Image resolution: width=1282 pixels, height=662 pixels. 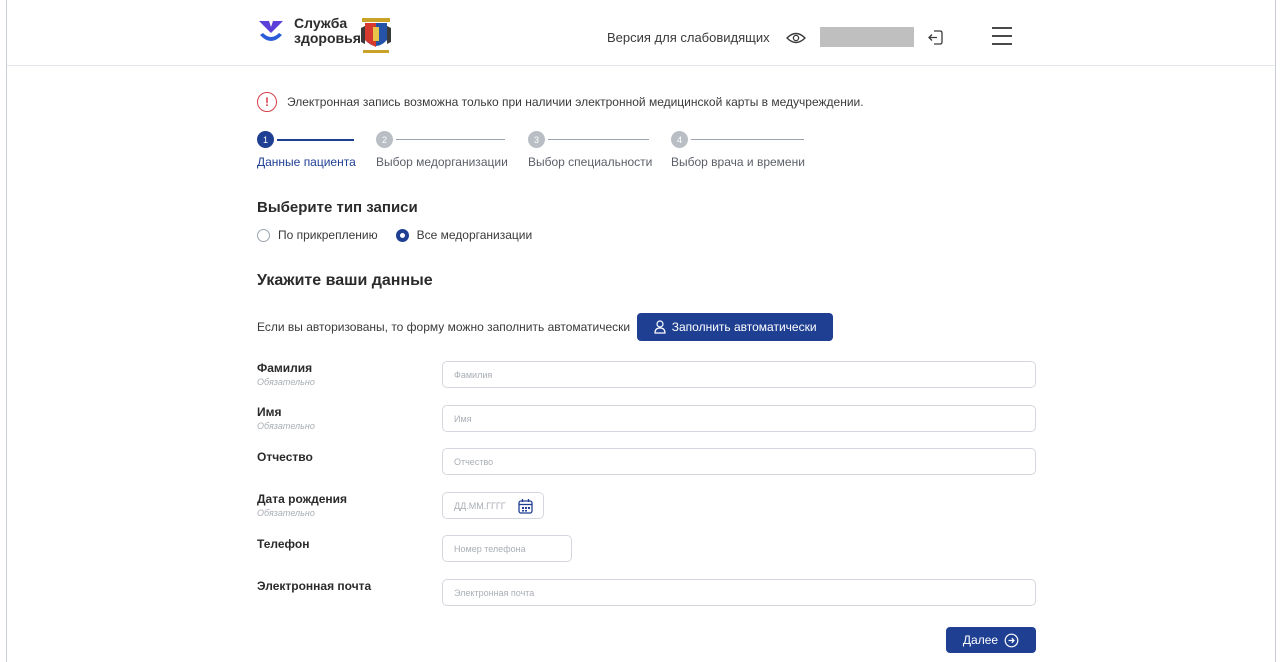 What do you see at coordinates (475, 235) in the screenshot?
I see `radio-all-orgs-label: Все медорганизации` at bounding box center [475, 235].